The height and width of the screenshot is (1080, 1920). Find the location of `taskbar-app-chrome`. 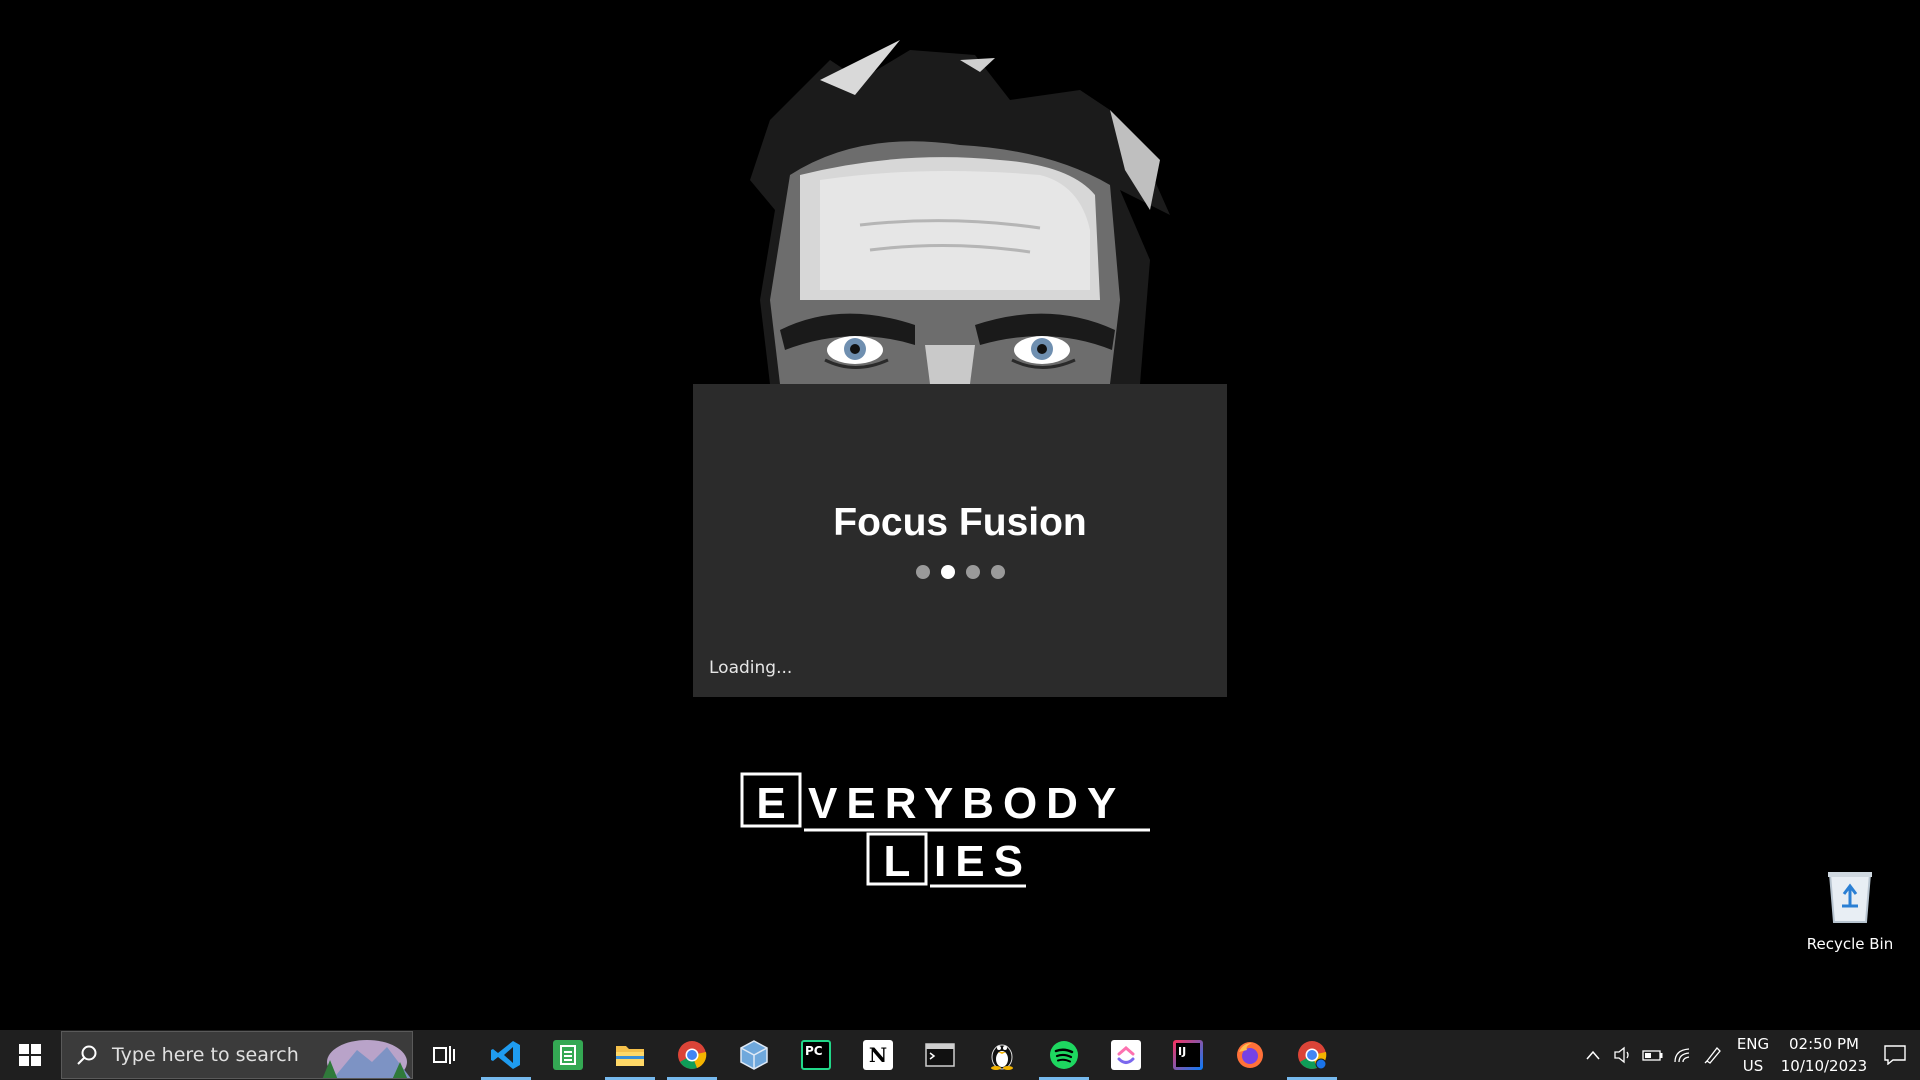

taskbar-app-chrome is located at coordinates (692, 1055).